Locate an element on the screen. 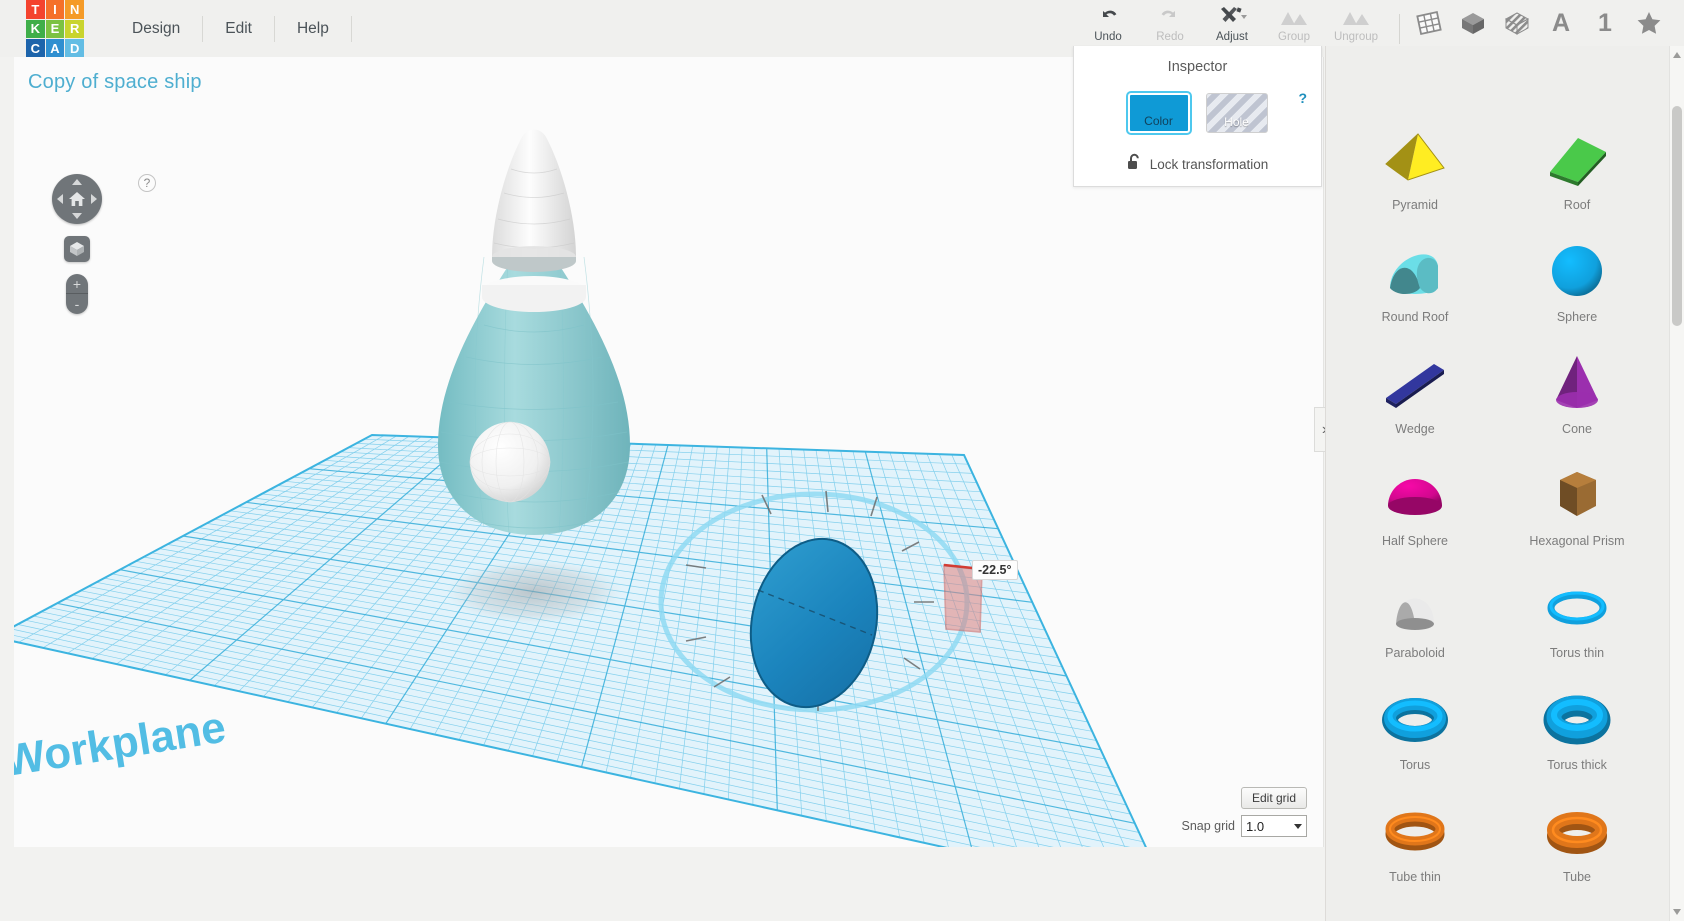 The image size is (1684, 921). shape-item-cone: Cone is located at coordinates (1577, 394).